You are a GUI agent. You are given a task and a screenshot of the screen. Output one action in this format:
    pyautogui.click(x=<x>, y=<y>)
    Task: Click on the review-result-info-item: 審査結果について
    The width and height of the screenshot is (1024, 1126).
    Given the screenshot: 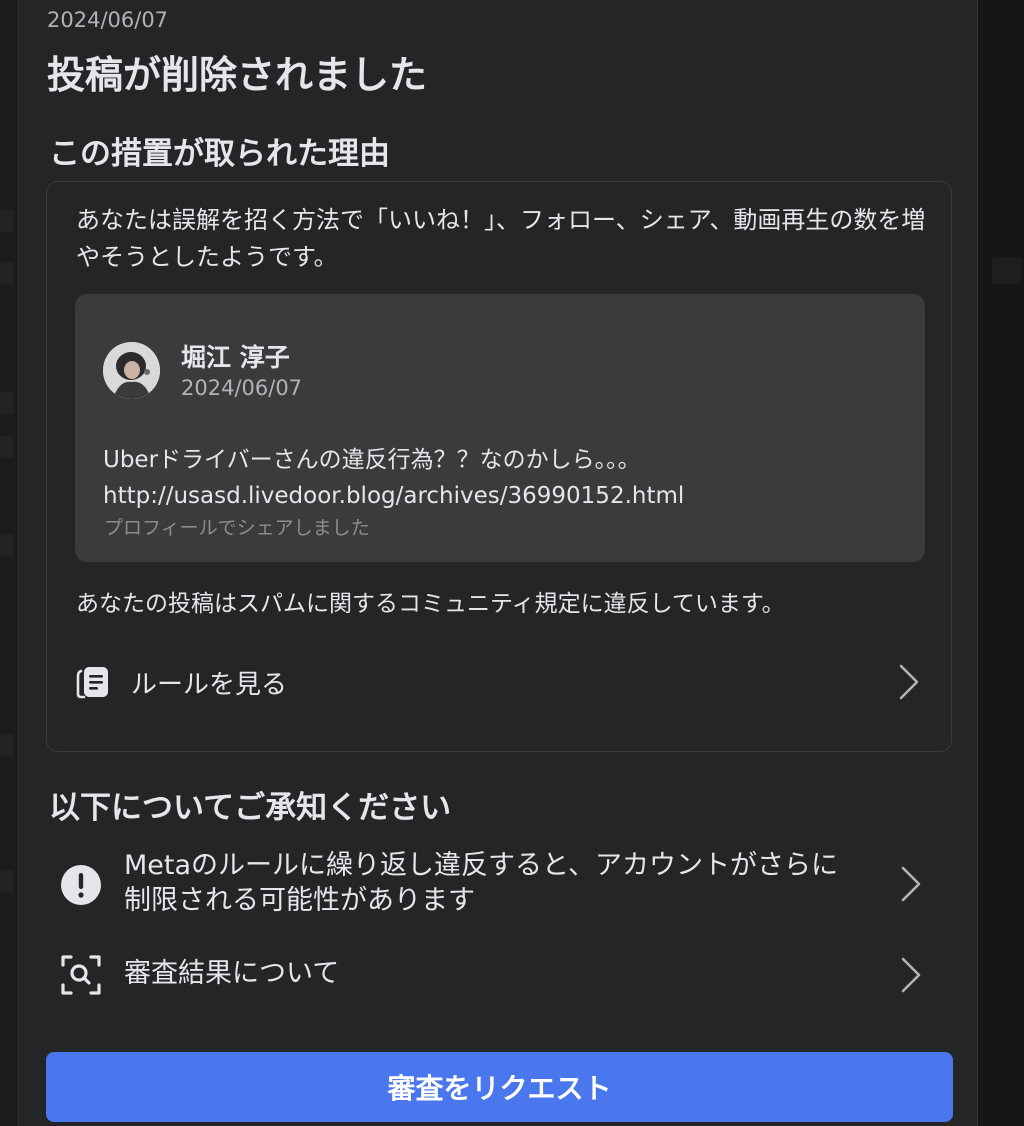 What is the action you would take?
    pyautogui.click(x=499, y=975)
    